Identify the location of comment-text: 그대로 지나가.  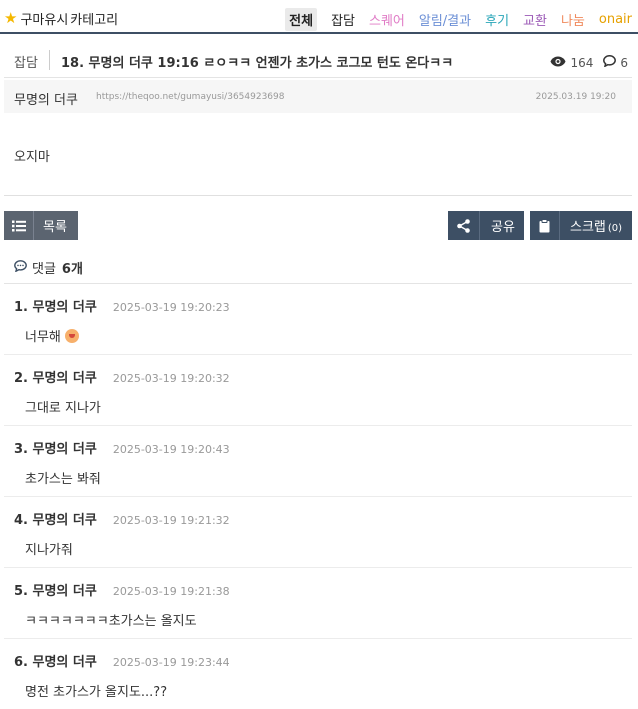
(63, 408).